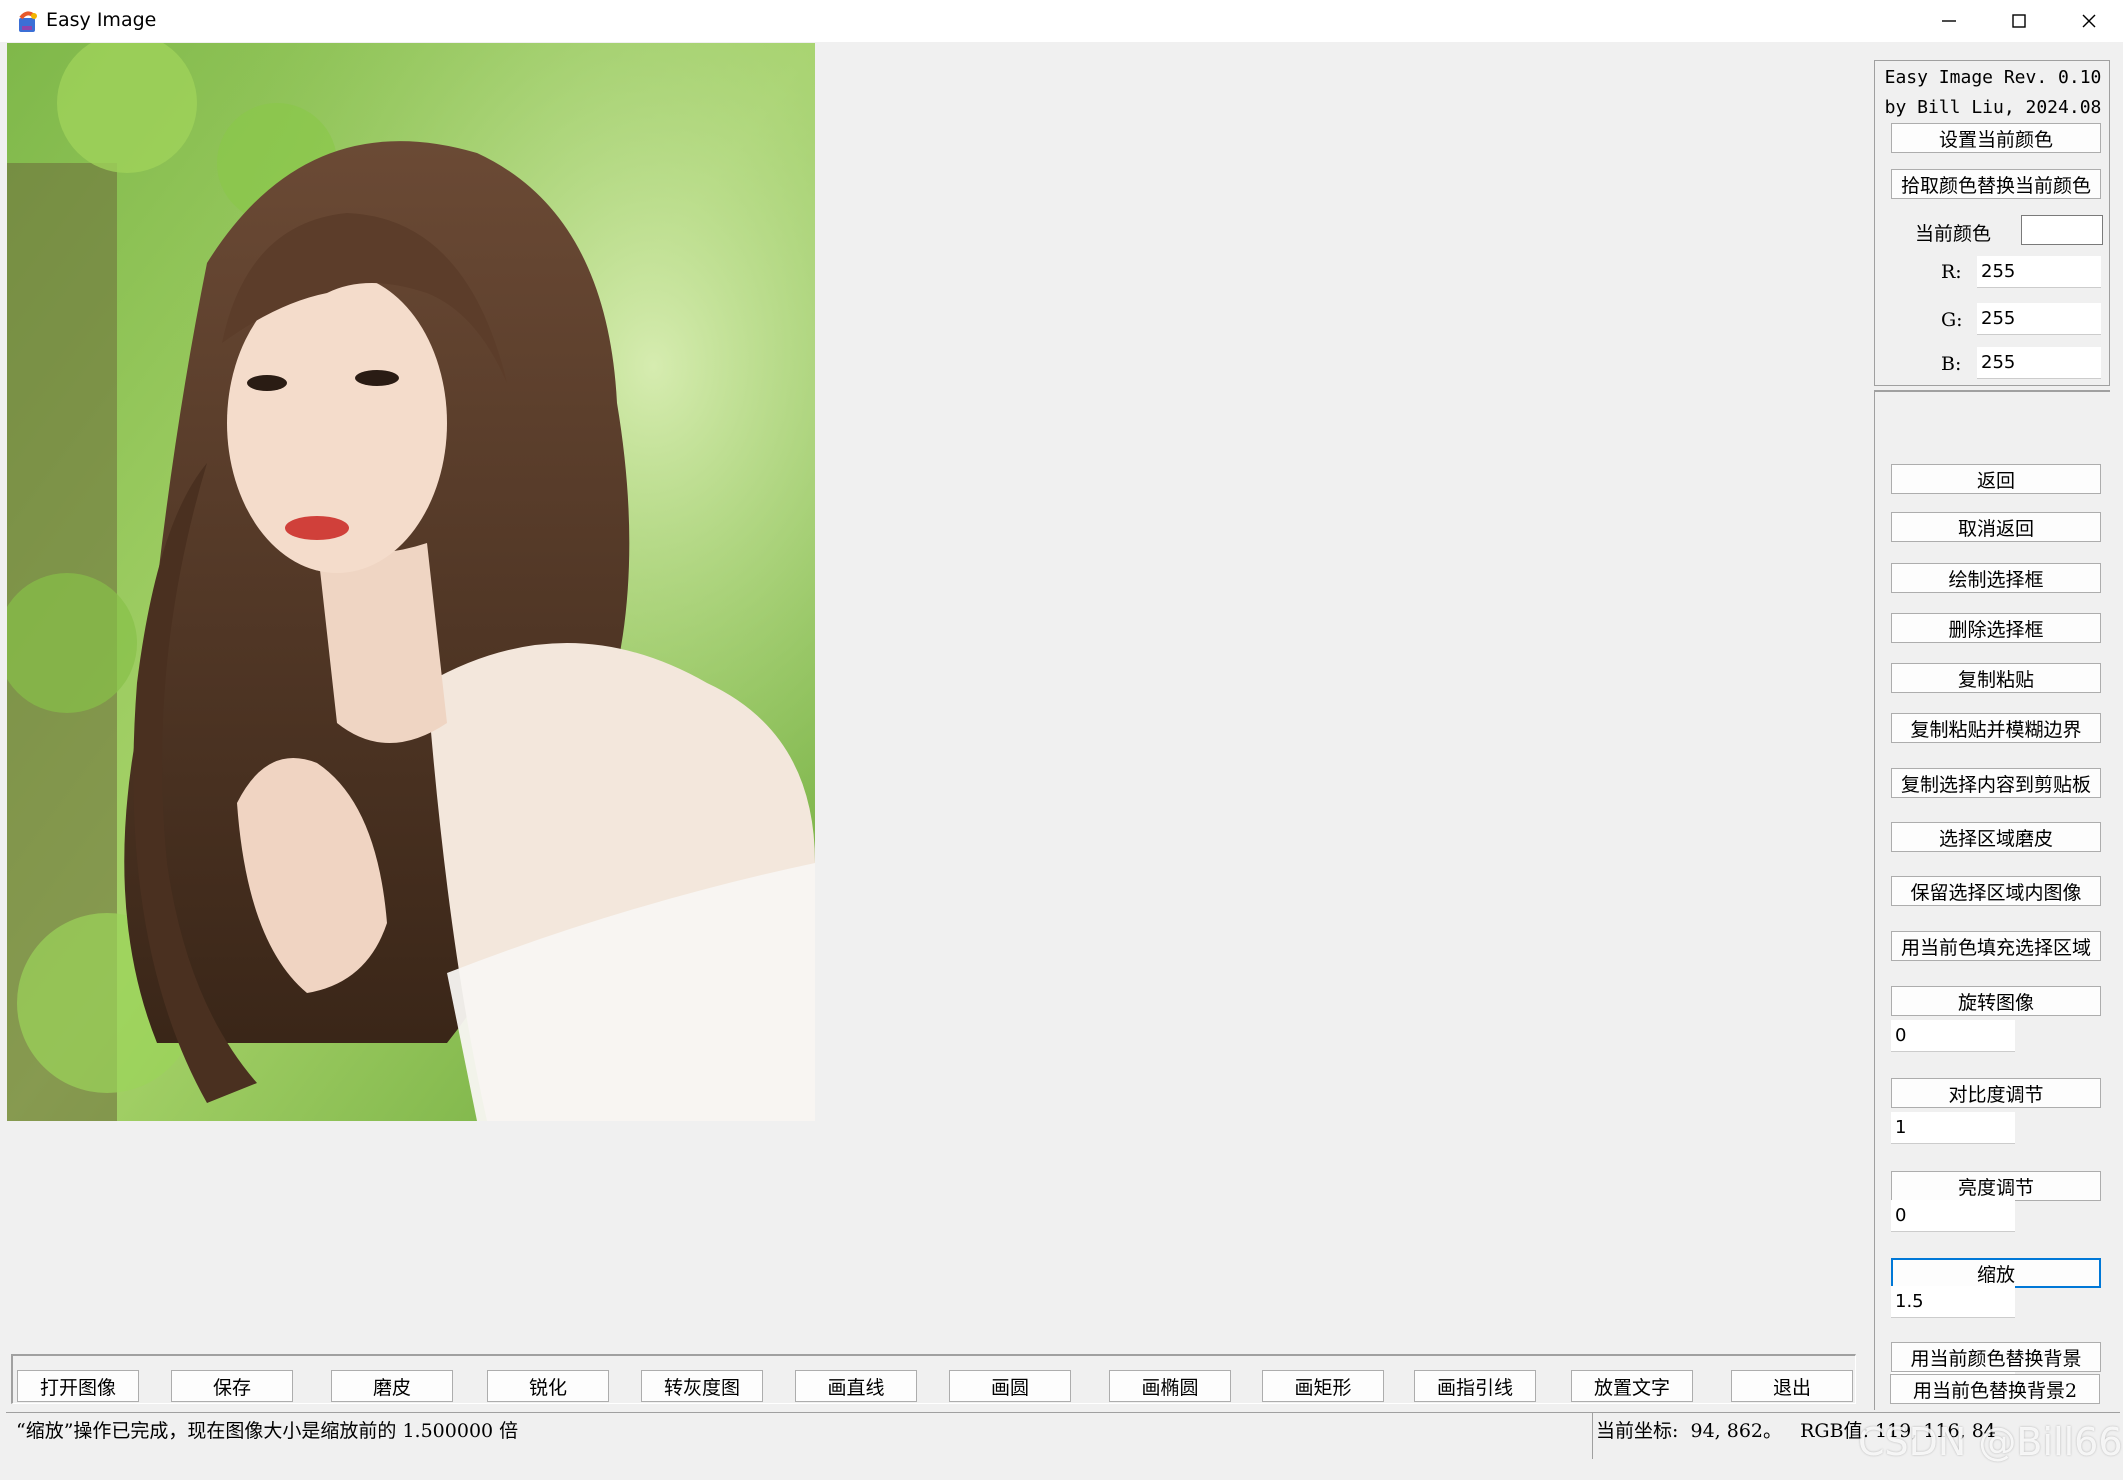 The width and height of the screenshot is (2123, 1480). What do you see at coordinates (1996, 578) in the screenshot?
I see `draw-selection-button: 绘制选择框` at bounding box center [1996, 578].